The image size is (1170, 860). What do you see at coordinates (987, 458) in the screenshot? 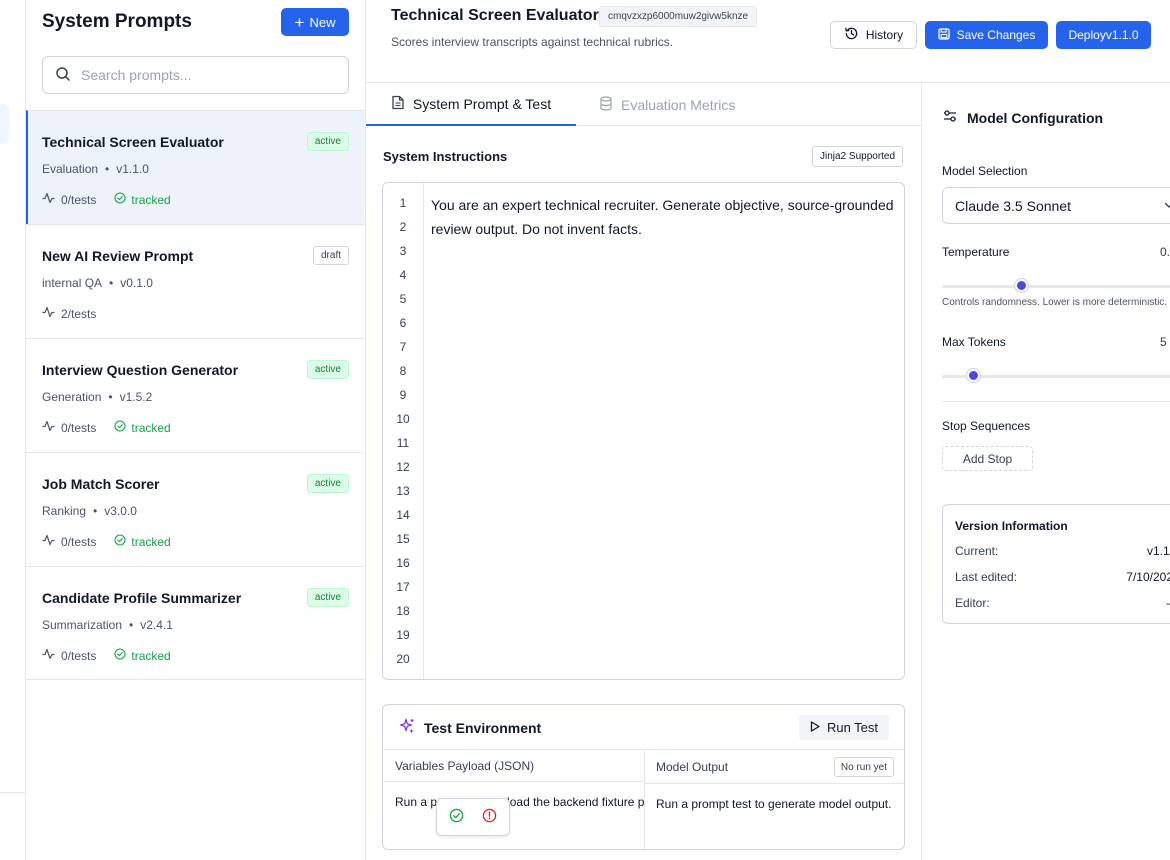
I see `add-stop-button: Add Stop` at bounding box center [987, 458].